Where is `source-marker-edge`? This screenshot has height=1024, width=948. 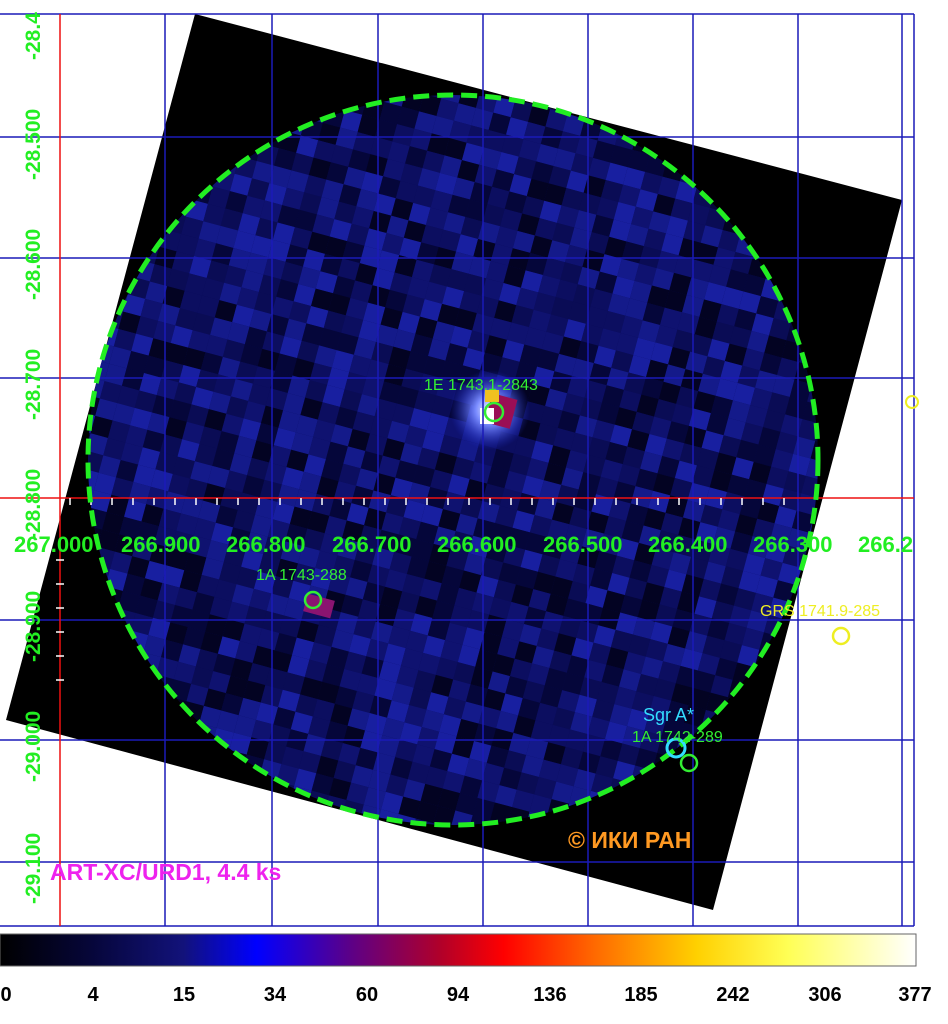 source-marker-edge is located at coordinates (912, 402).